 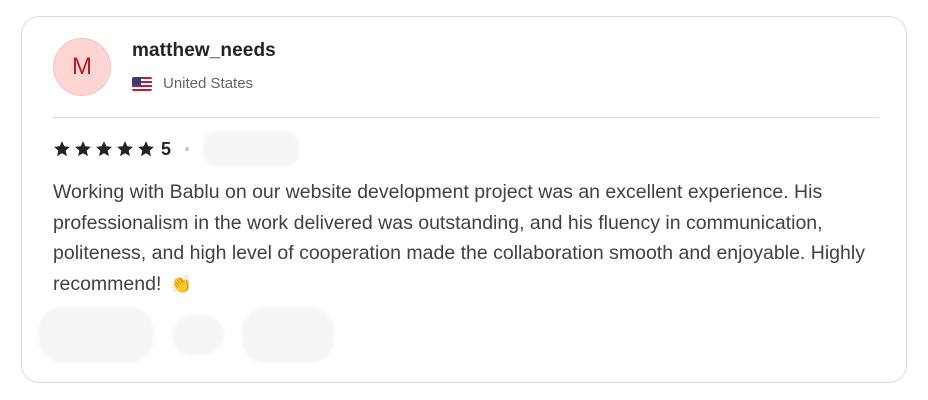 I want to click on reviewer-username: matthew_needs, so click(x=204, y=51).